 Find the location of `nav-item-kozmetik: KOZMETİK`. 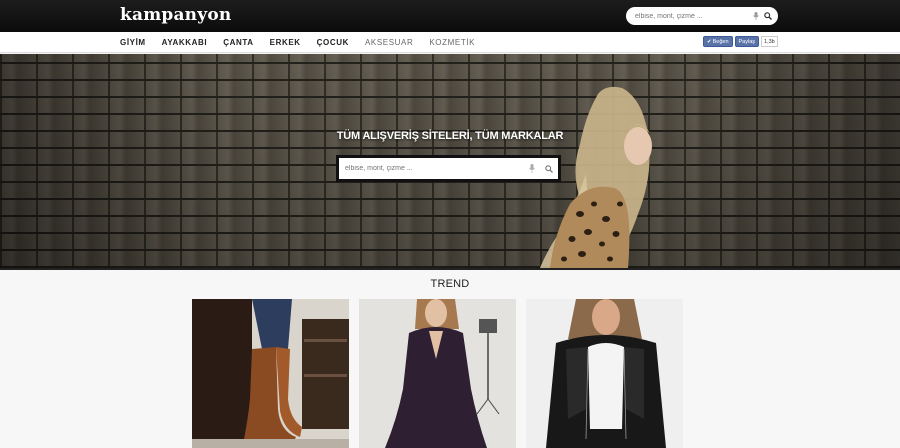

nav-item-kozmetik: KOZMETİK is located at coordinates (452, 42).